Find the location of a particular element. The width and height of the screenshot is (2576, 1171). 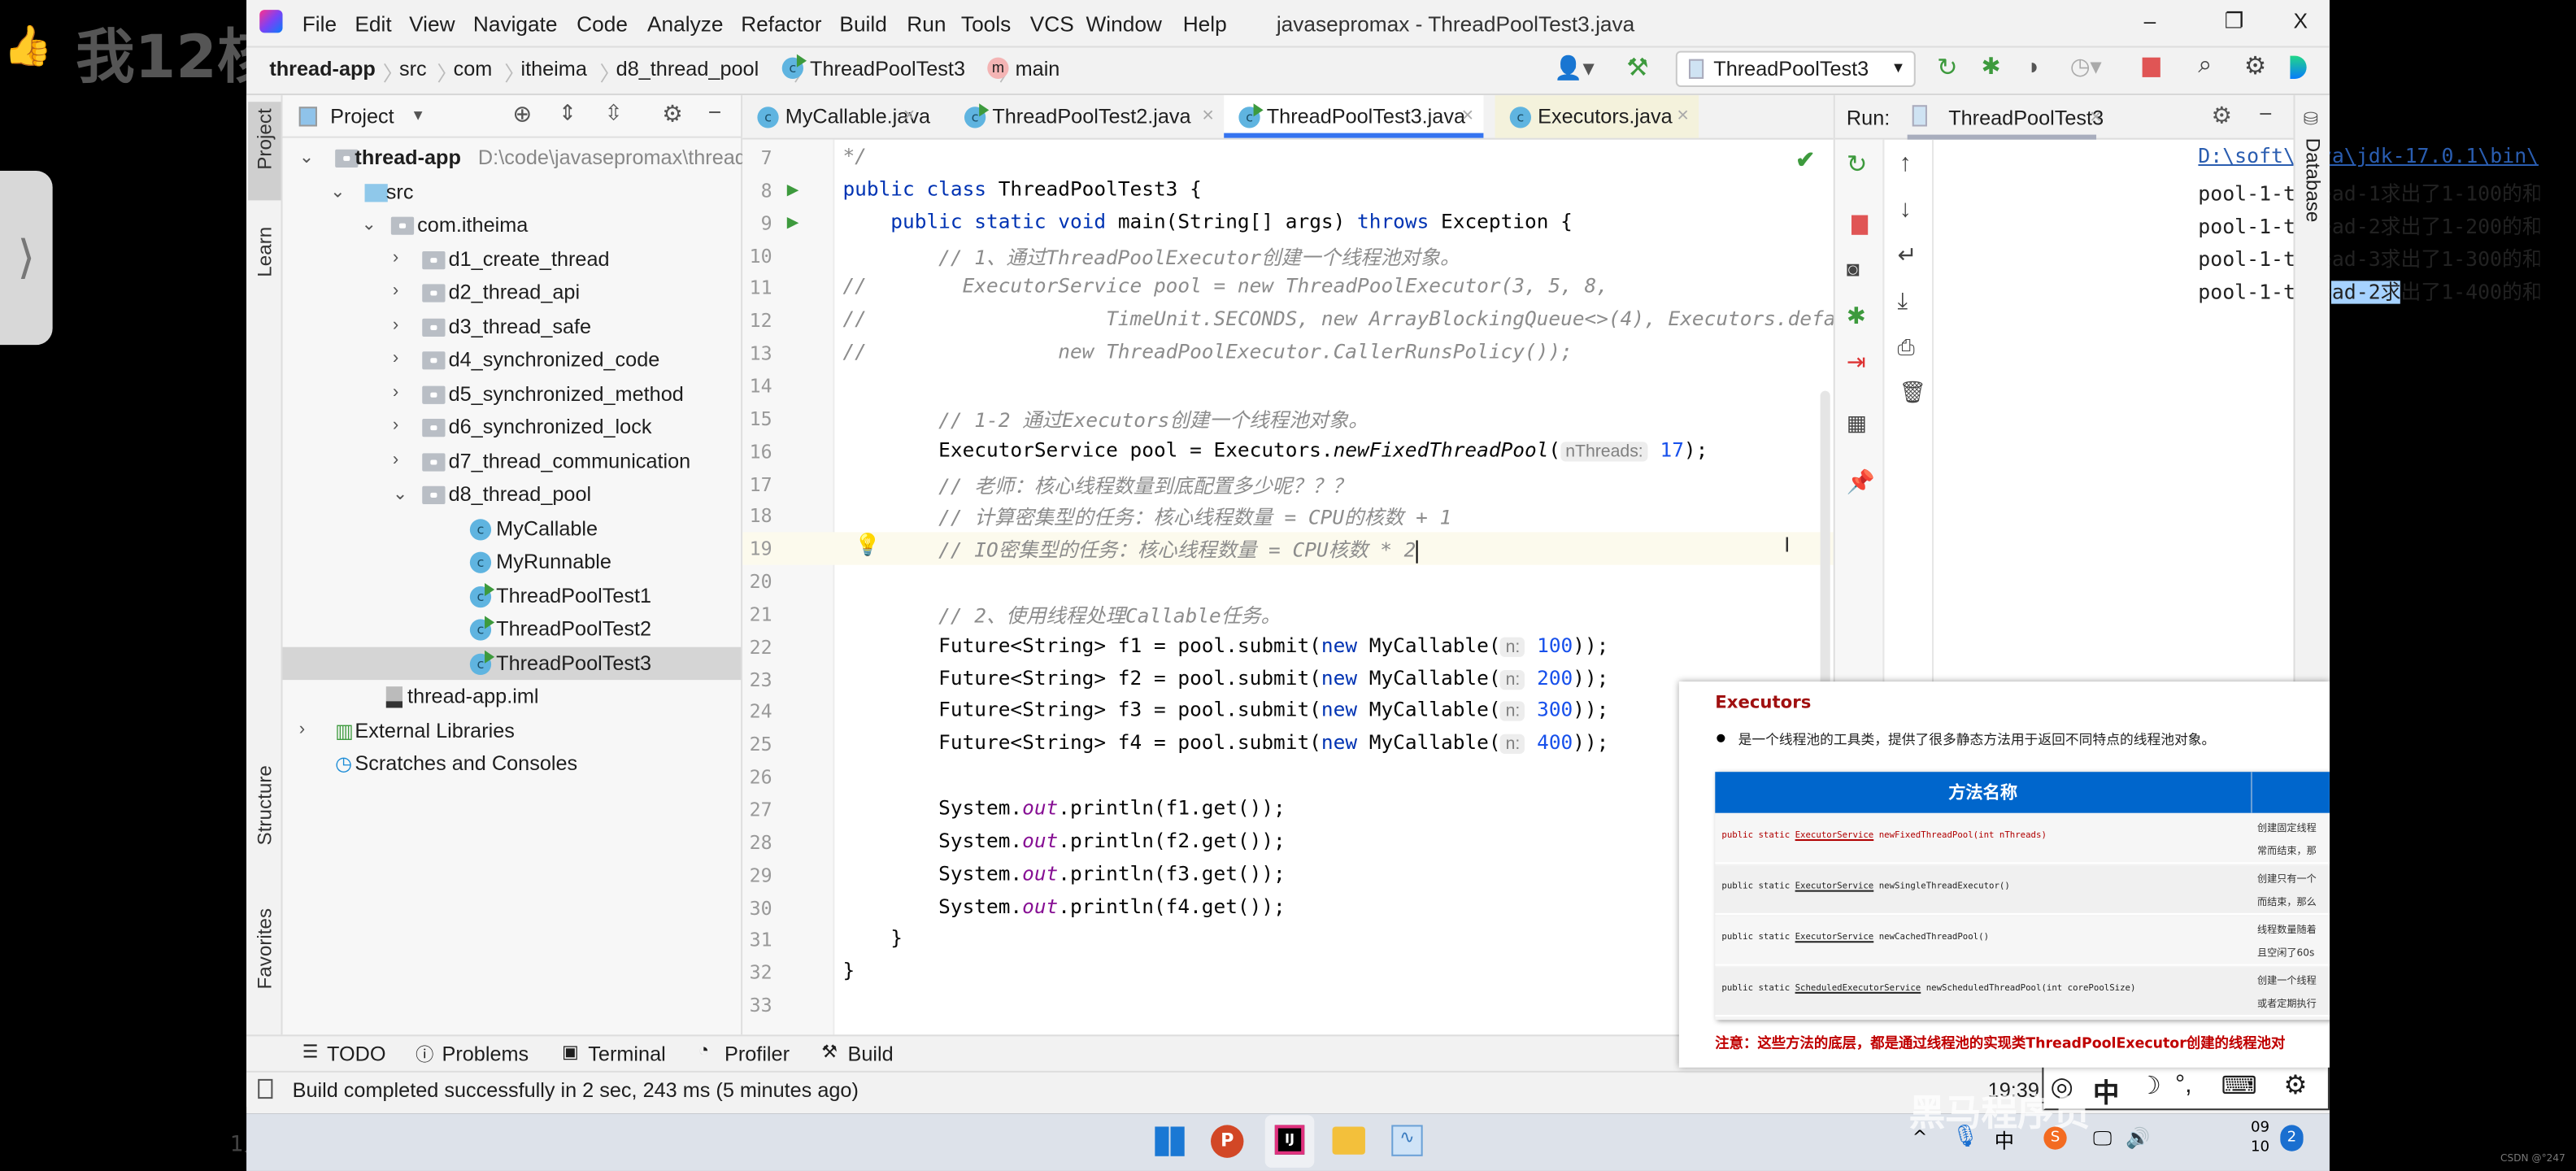

editor-tab: c ThreadPoolTest2.java × is located at coordinates (1087, 117).